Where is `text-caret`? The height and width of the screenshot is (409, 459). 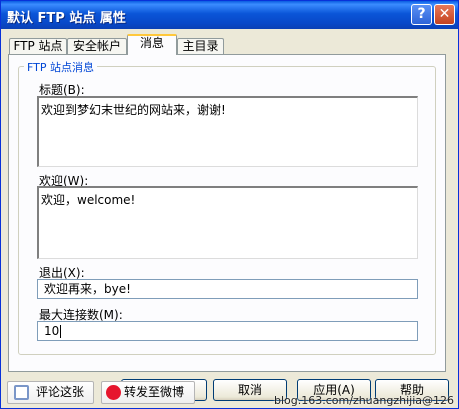
text-caret is located at coordinates (61, 331).